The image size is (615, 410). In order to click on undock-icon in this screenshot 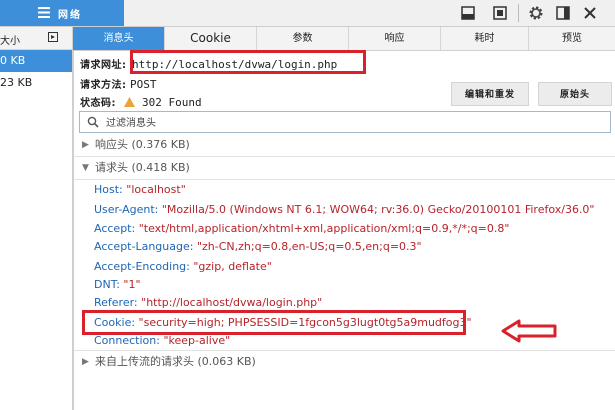, I will do `click(500, 13)`.